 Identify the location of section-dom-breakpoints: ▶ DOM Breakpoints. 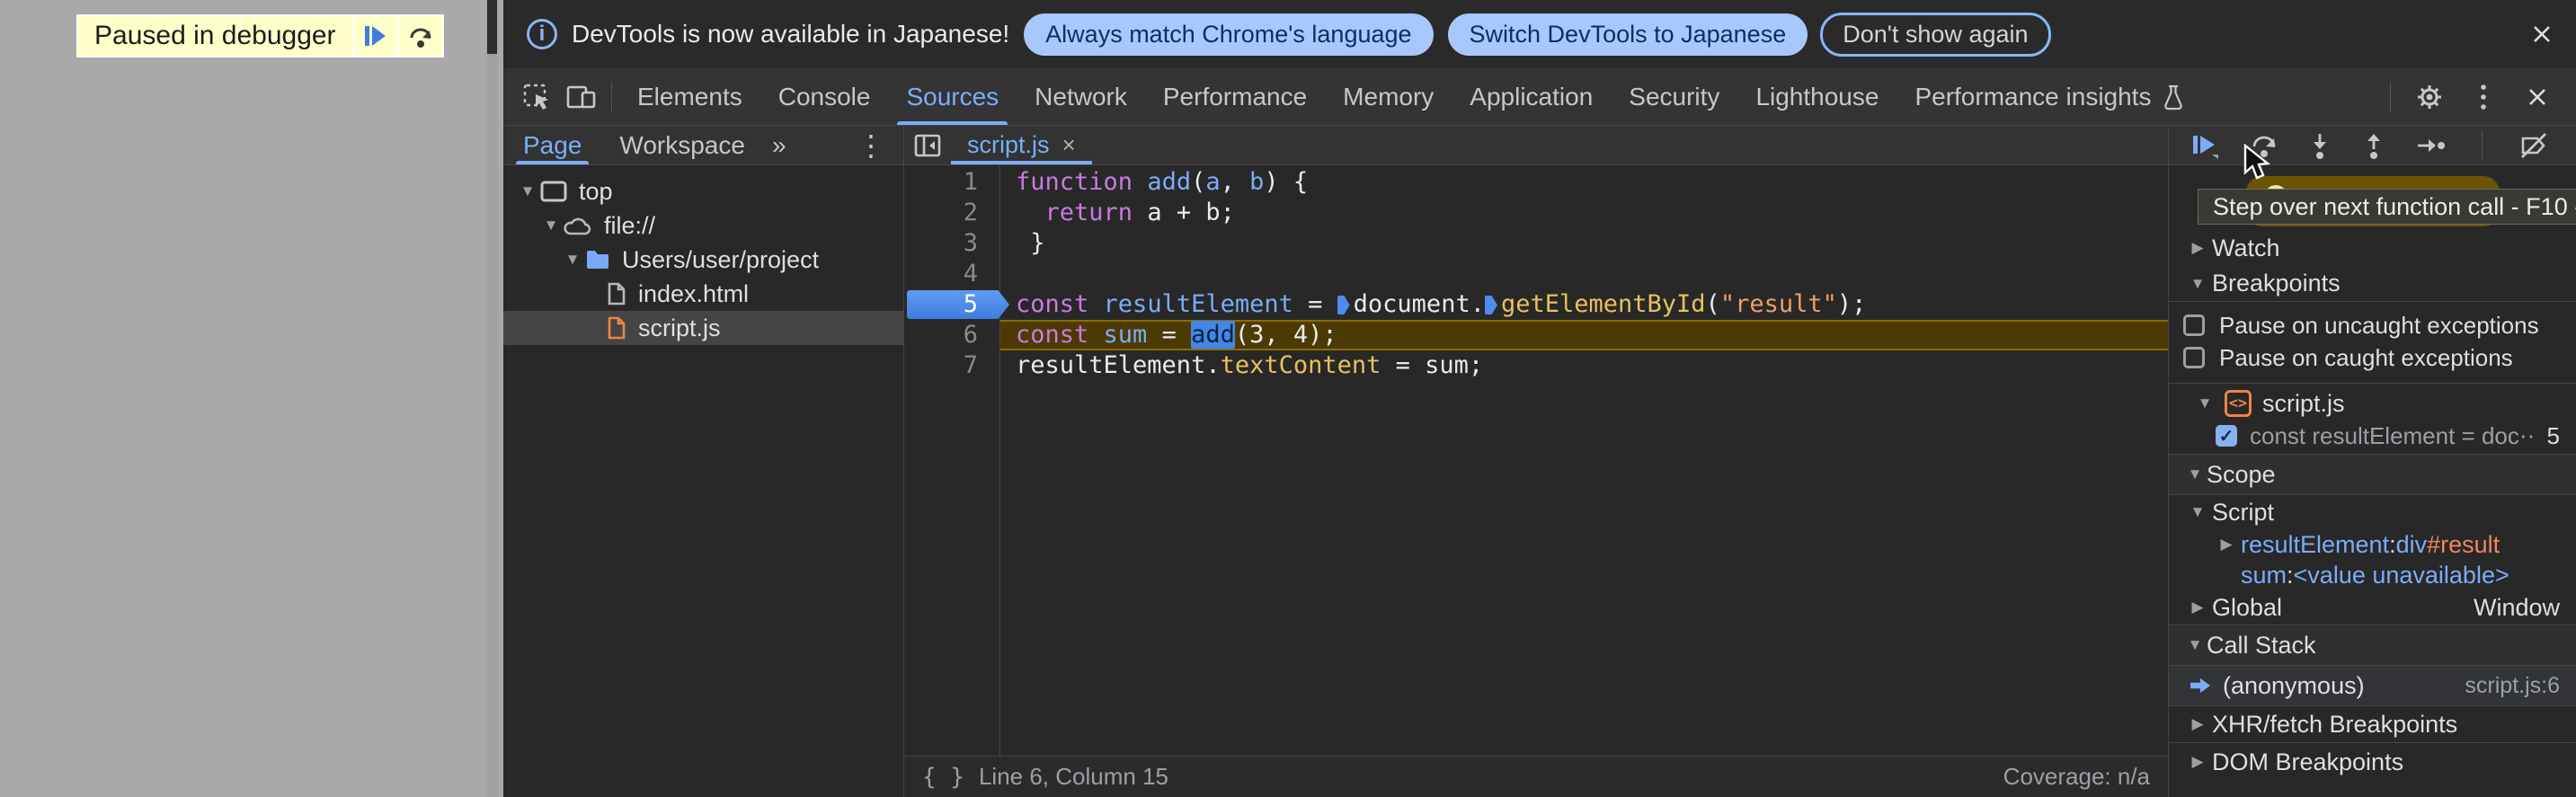
(2372, 762).